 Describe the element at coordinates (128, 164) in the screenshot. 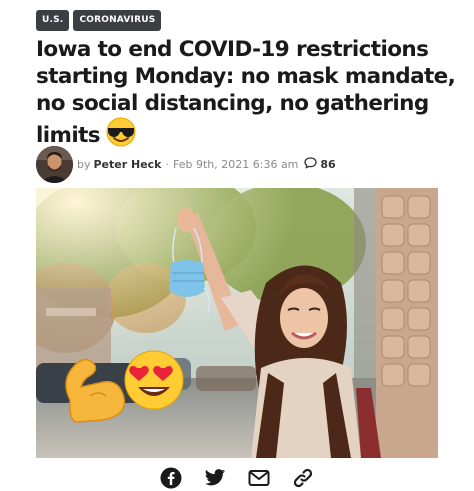

I see `author-name: Peter Heck` at that location.